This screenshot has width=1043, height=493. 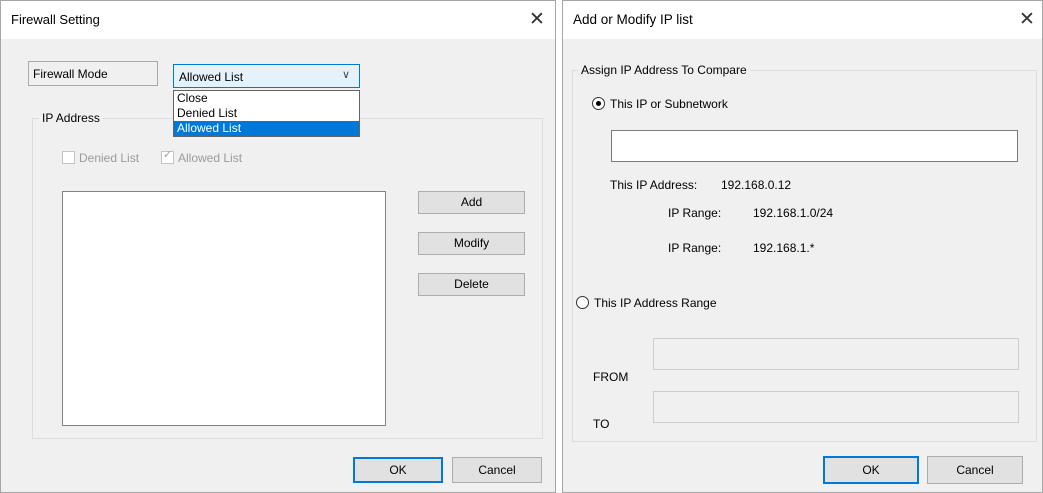 What do you see at coordinates (471, 202) in the screenshot?
I see `add-button: Add` at bounding box center [471, 202].